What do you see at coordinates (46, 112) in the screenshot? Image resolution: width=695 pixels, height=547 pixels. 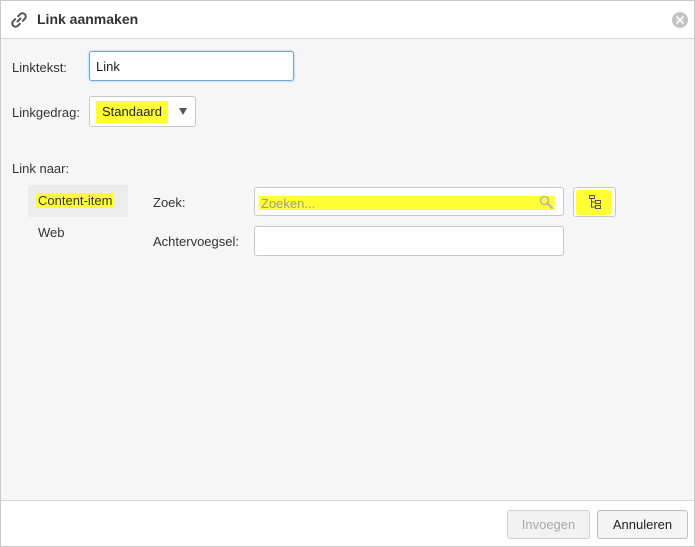 I see `link-behavior-label: Linkgedrag:` at bounding box center [46, 112].